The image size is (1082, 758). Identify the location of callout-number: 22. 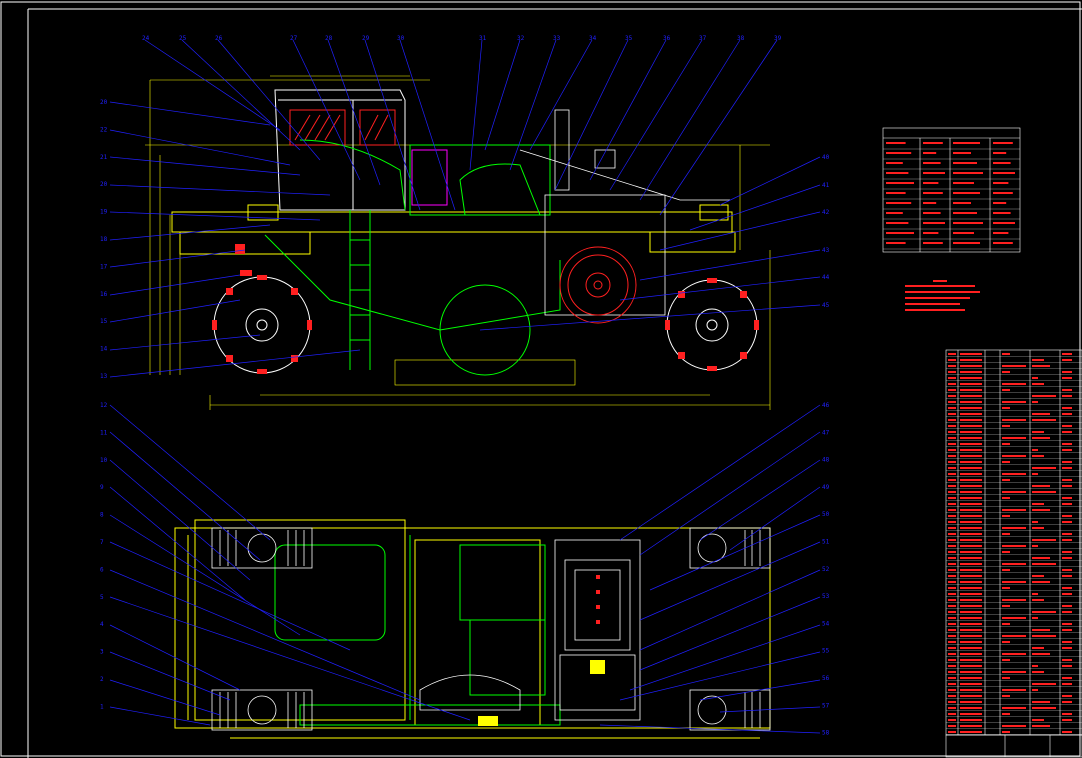
(104, 129).